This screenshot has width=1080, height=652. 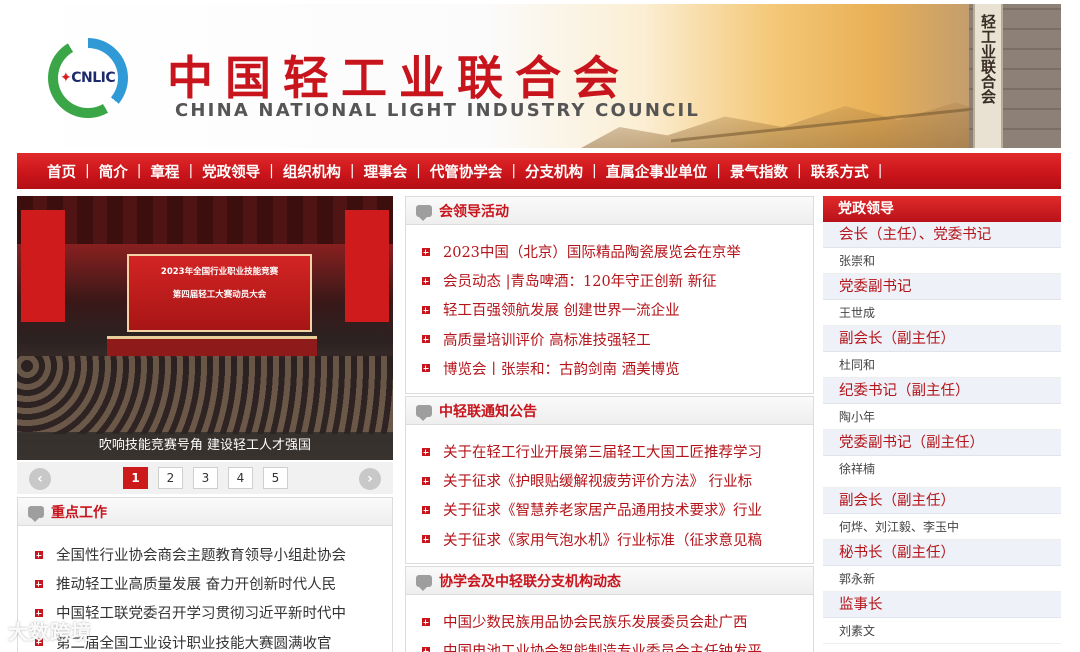 What do you see at coordinates (942, 605) in the screenshot?
I see `leader-role: 监事长` at bounding box center [942, 605].